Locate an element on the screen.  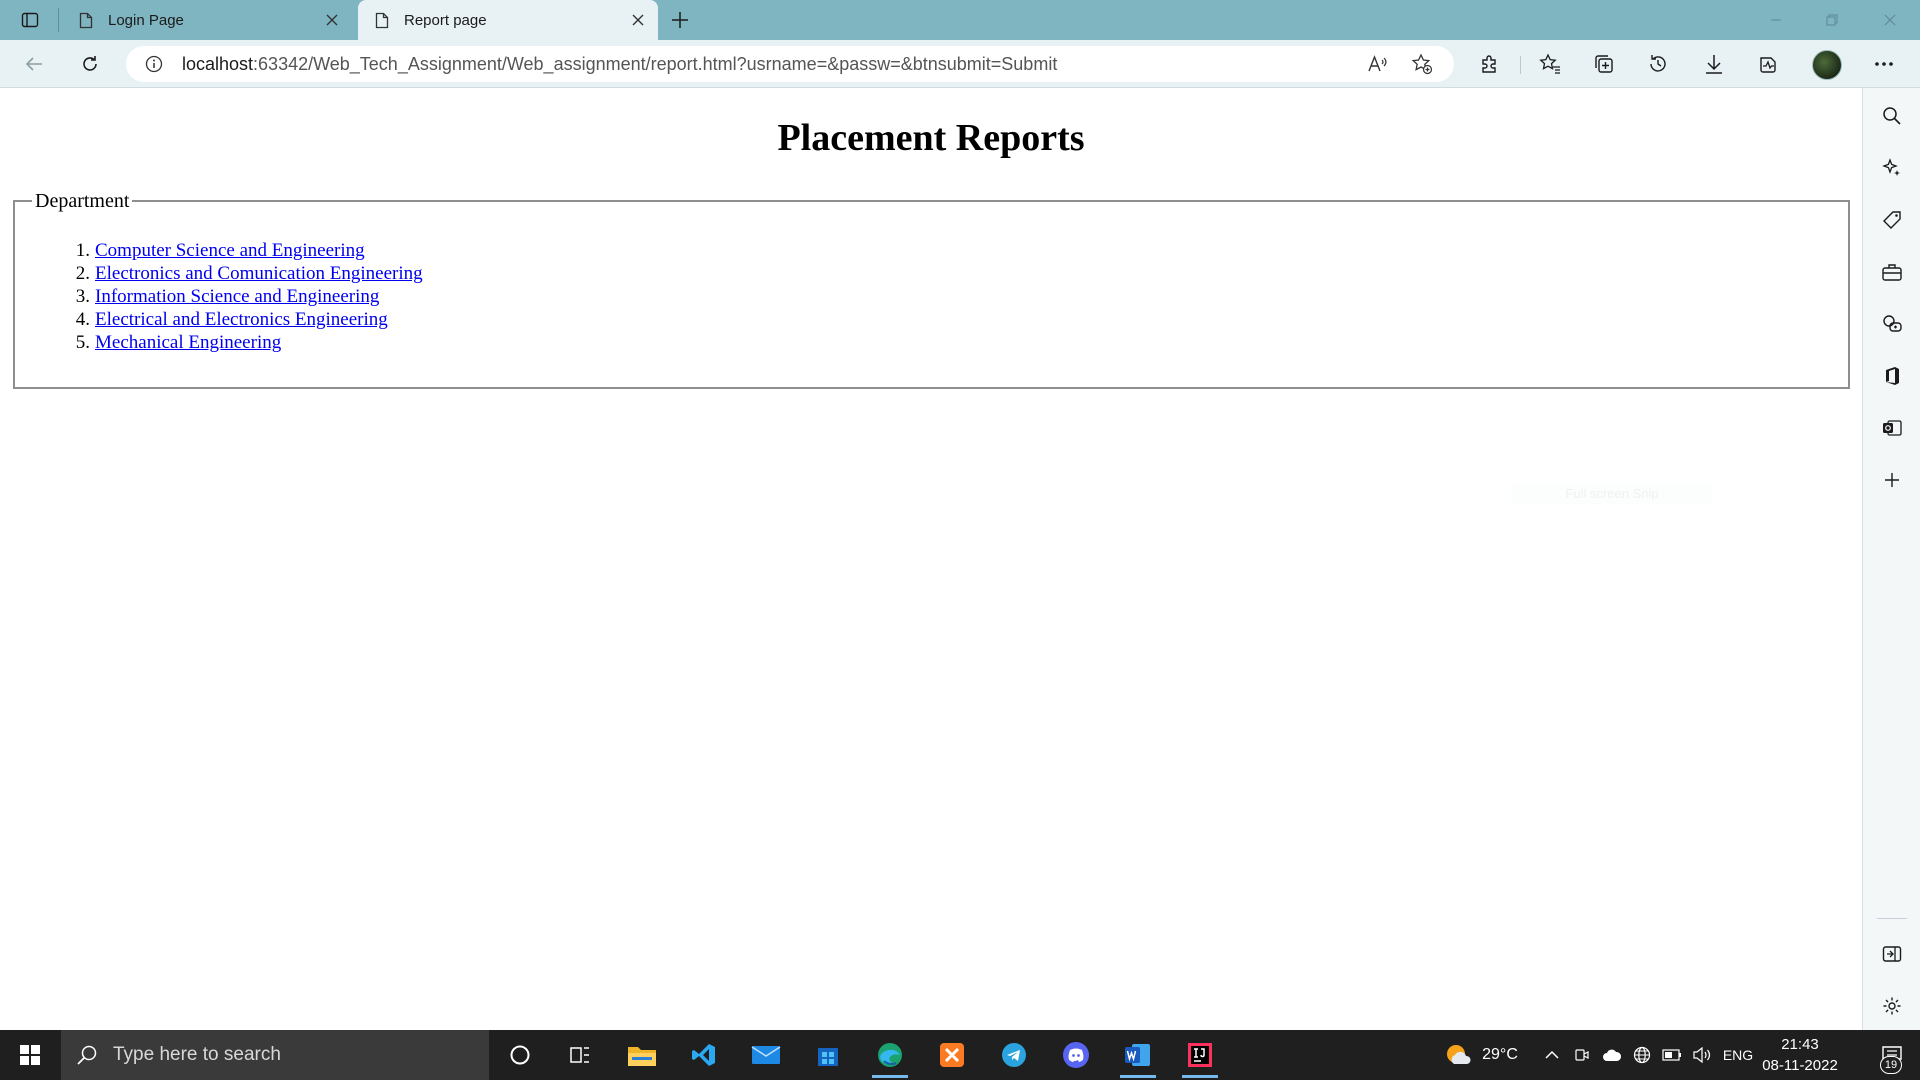
hide-sidebar-button is located at coordinates (1892, 954).